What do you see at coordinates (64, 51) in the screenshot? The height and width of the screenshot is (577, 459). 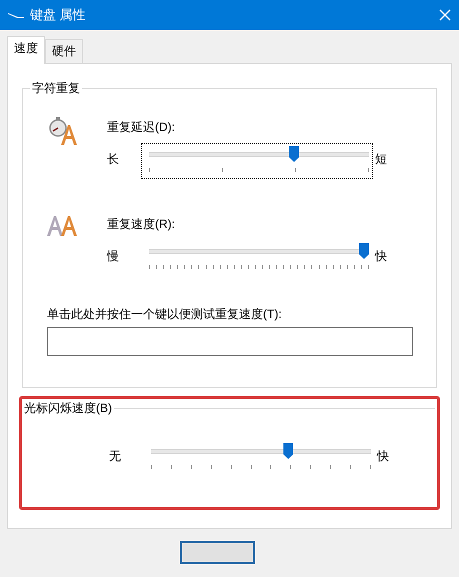 I see `tab: 硬件` at bounding box center [64, 51].